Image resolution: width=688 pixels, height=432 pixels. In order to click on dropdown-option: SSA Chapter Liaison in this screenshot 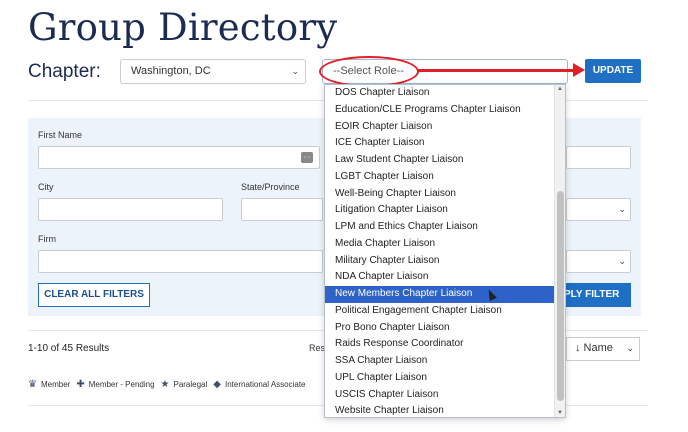, I will do `click(440, 361)`.